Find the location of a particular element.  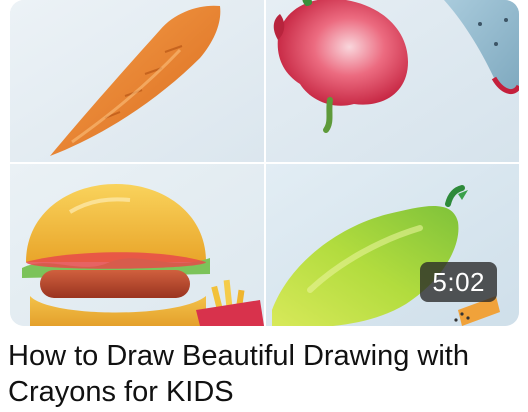

video-duration-badge: 5:02 is located at coordinates (458, 282).